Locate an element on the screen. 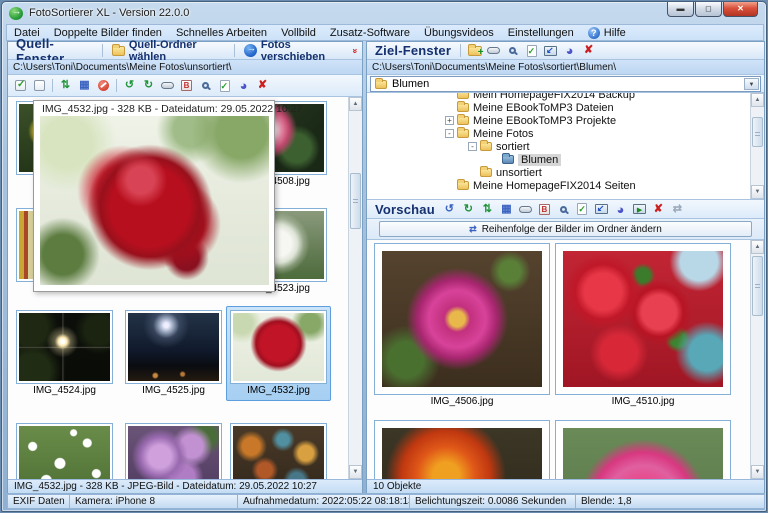  menu-einstellungen: Einstellungen is located at coordinates (541, 32).